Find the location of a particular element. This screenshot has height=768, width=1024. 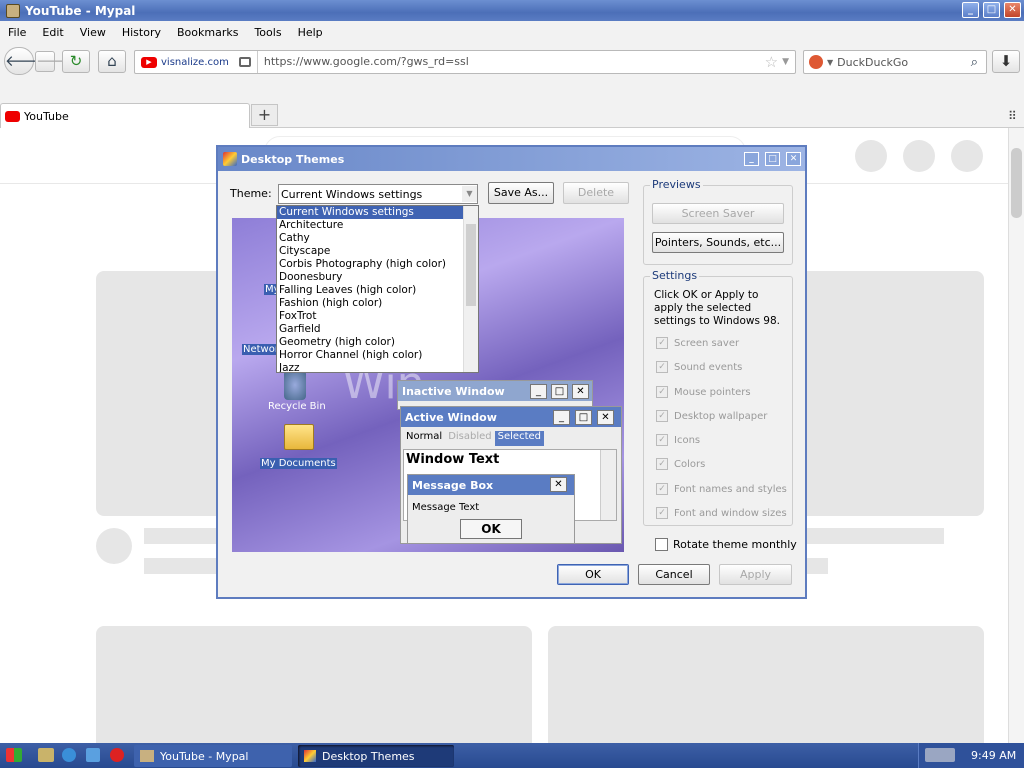

menu-file: File is located at coordinates (17, 32).